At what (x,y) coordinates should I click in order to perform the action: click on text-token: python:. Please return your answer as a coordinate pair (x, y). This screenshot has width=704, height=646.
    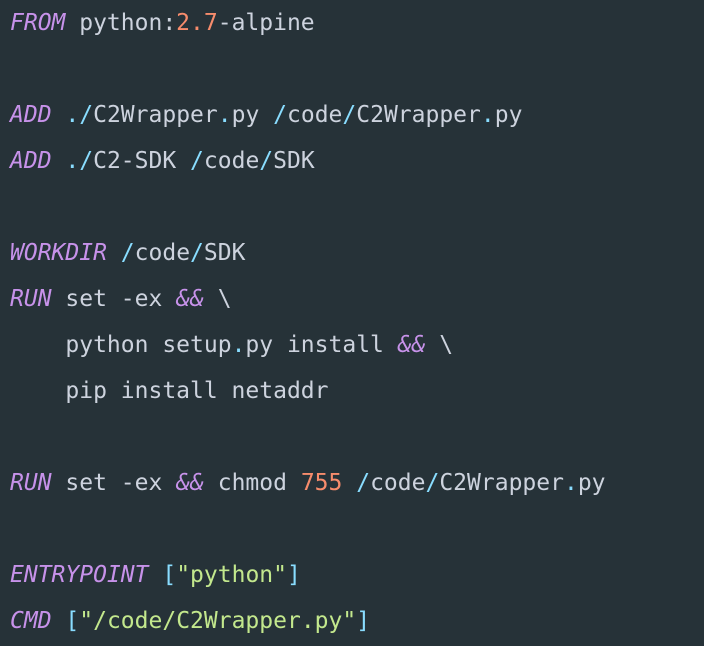
    Looking at the image, I should click on (121, 23).